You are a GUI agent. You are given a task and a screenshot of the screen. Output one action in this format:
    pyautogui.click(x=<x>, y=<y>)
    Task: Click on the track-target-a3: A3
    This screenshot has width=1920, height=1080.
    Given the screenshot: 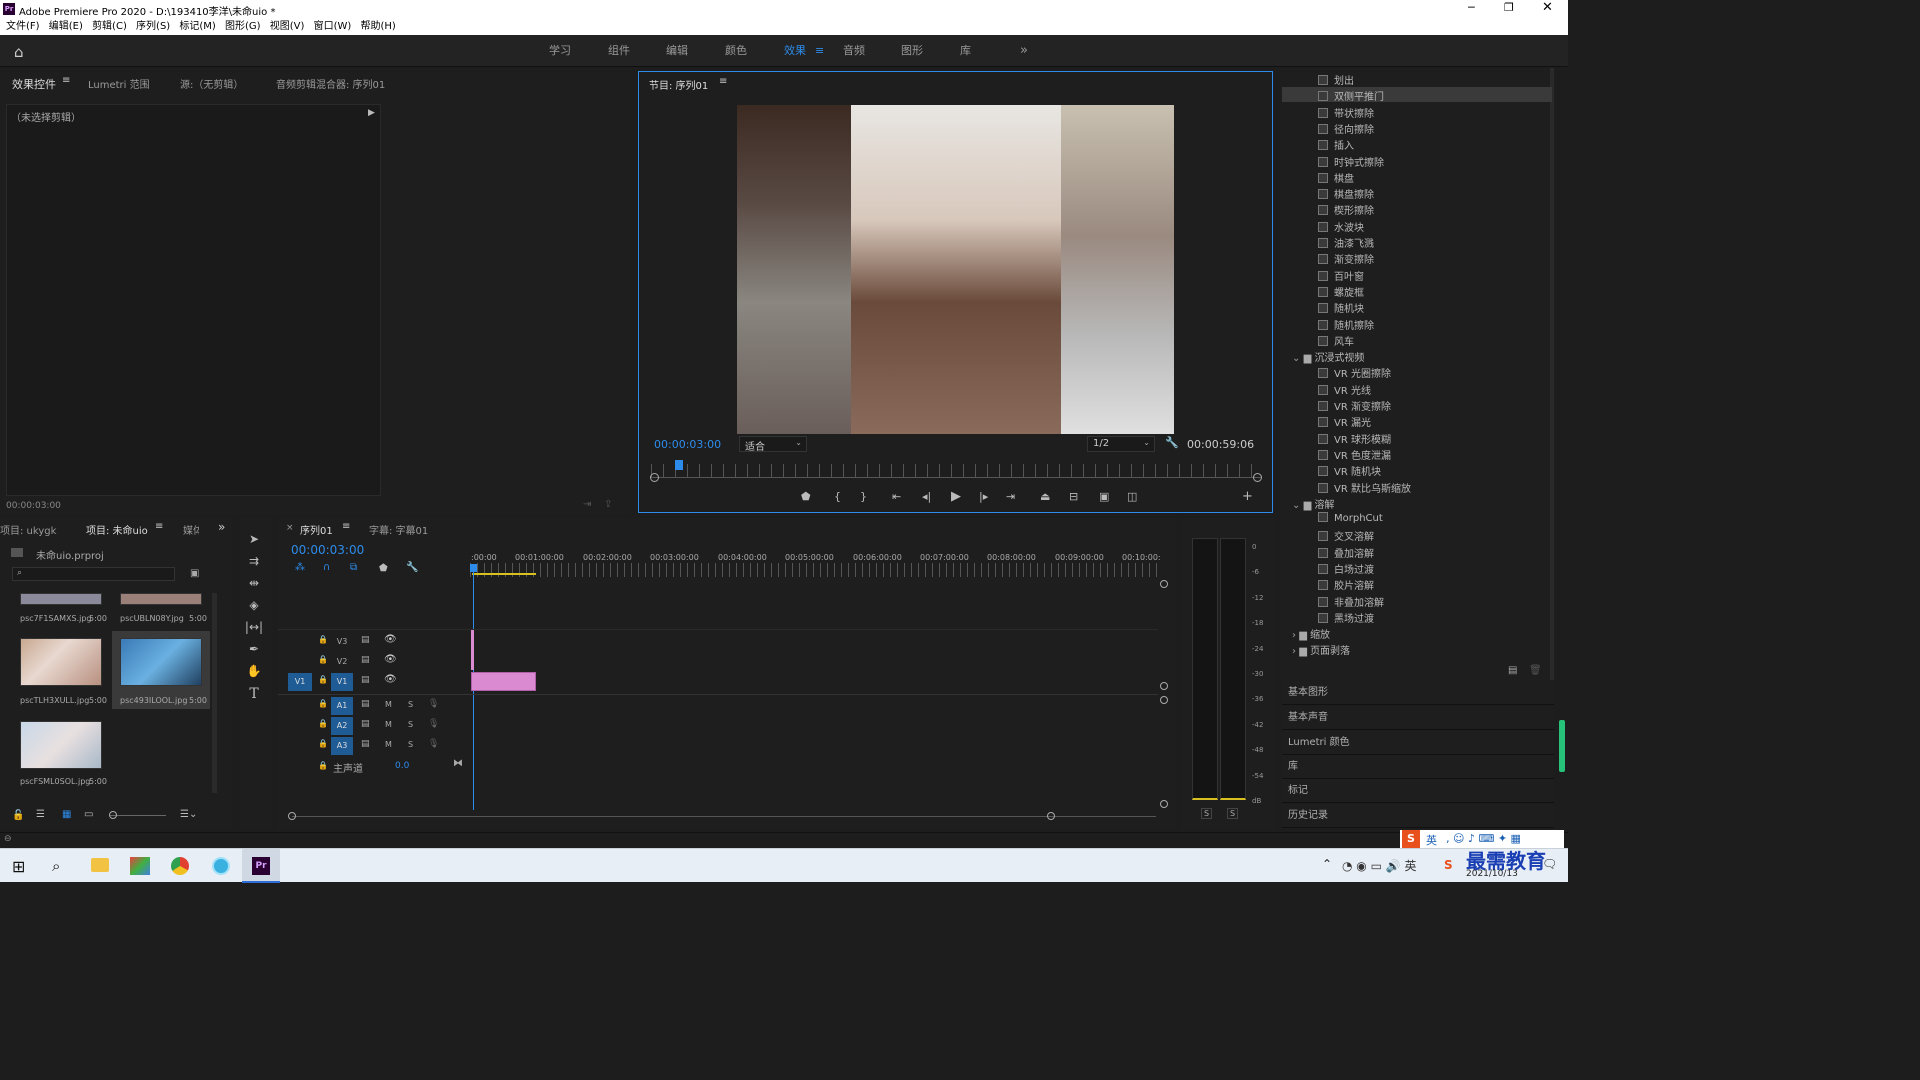 What is the action you would take?
    pyautogui.click(x=342, y=746)
    